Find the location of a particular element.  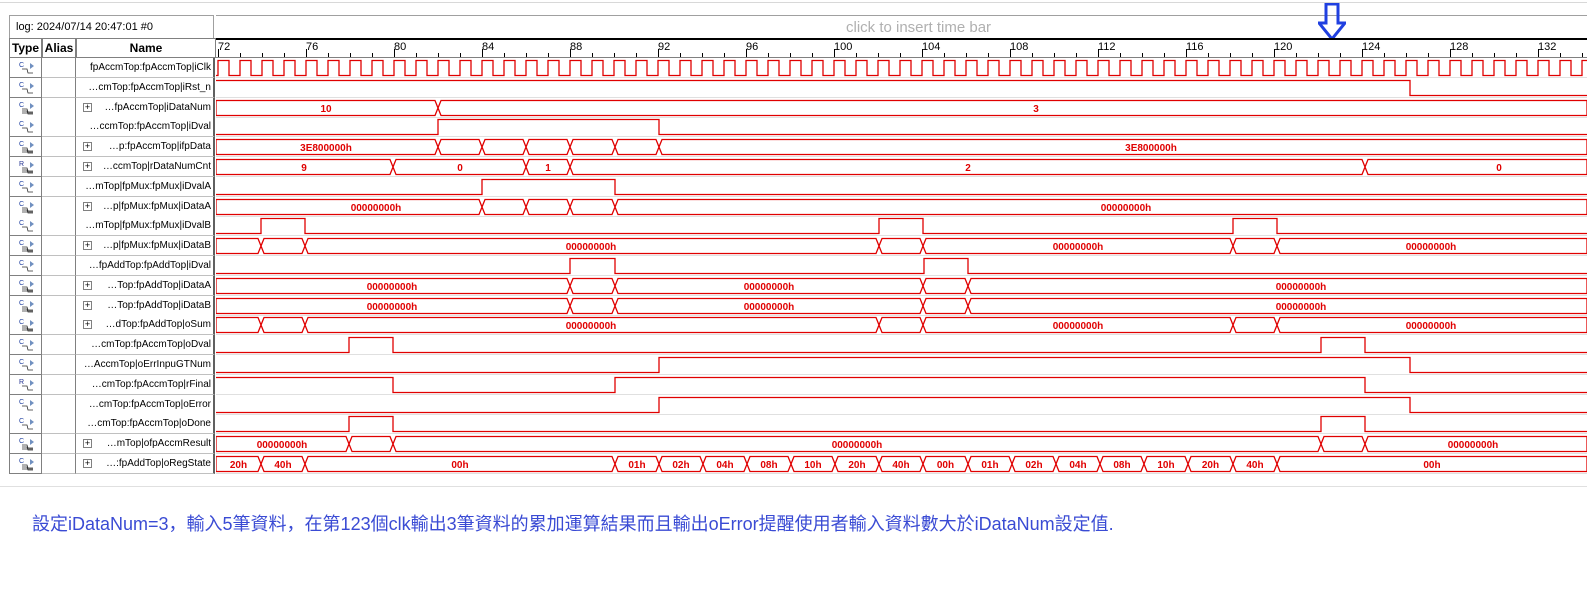

signal-row: C …cmTop:fpAccmTop|oDone is located at coordinates (798, 424).